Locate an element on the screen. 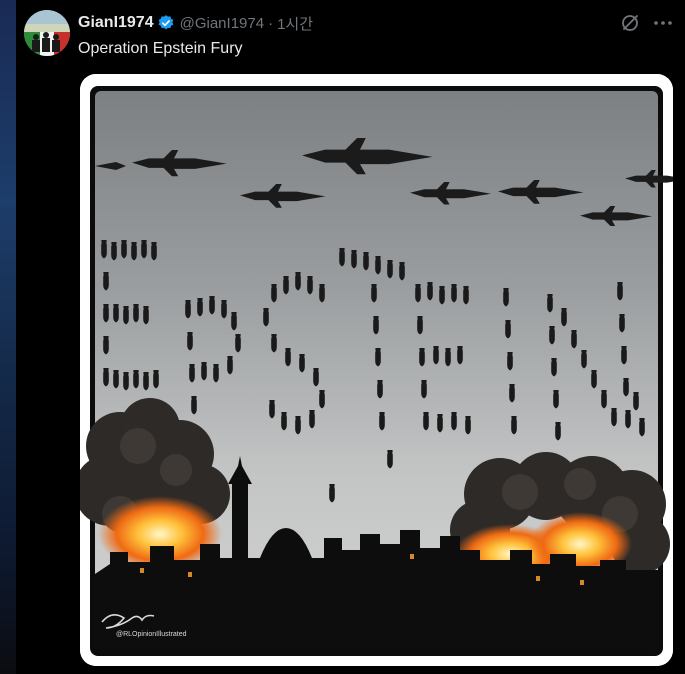  background-edge is located at coordinates (8, 337).